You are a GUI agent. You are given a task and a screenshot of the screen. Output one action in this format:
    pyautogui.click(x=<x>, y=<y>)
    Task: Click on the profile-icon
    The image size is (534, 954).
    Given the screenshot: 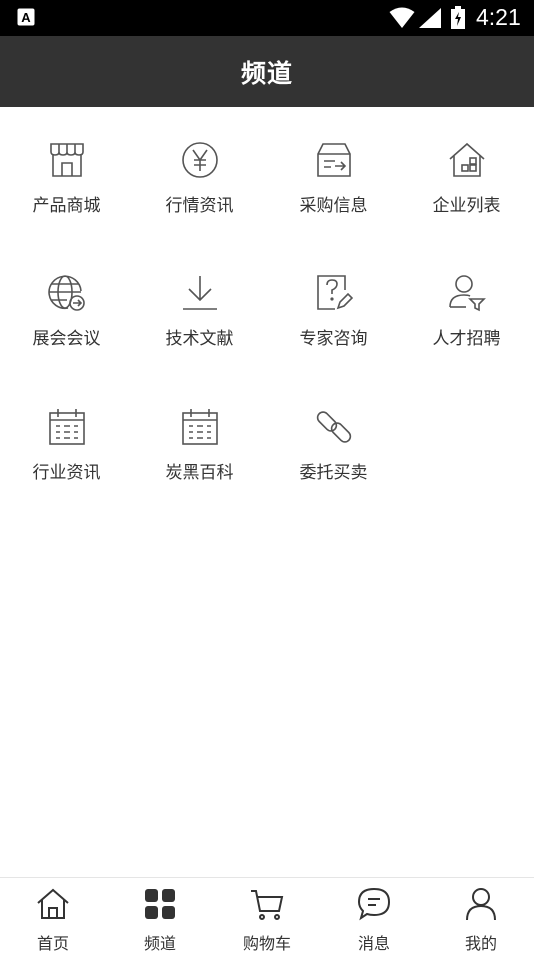 What is the action you would take?
    pyautogui.click(x=481, y=904)
    